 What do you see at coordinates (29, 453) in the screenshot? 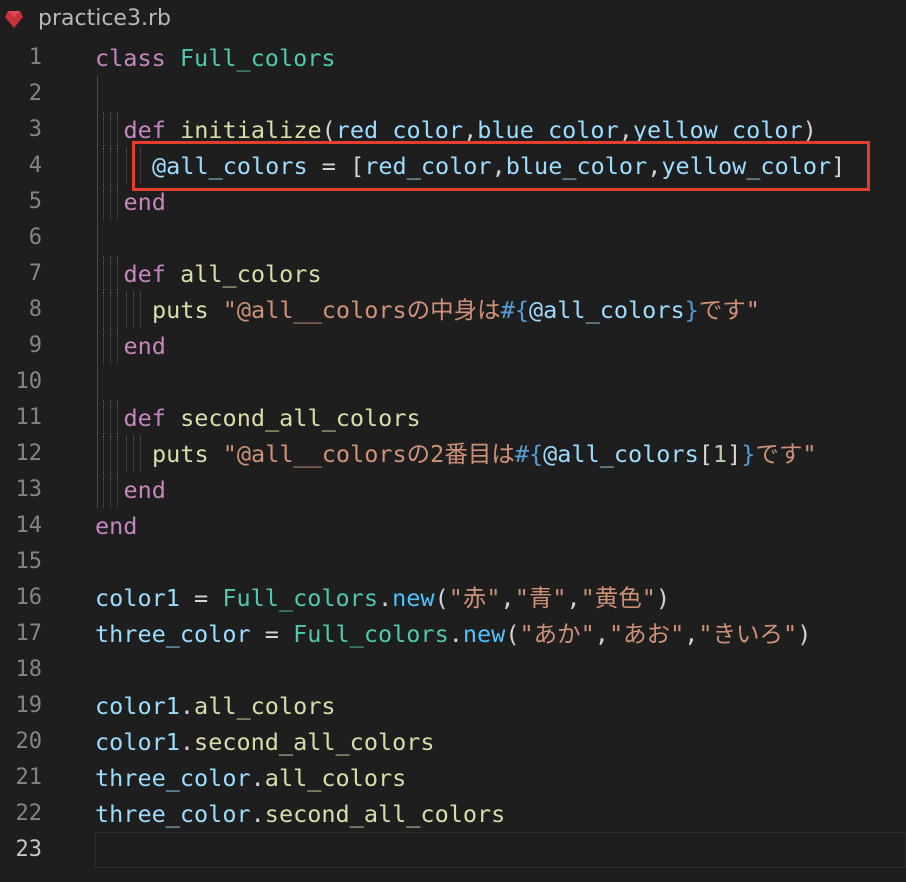
I see `line-number: 12` at bounding box center [29, 453].